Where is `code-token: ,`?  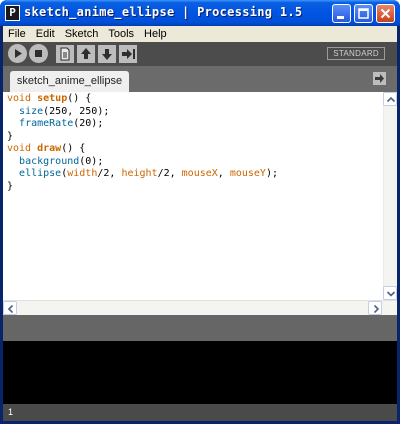 code-token: , is located at coordinates (223, 173).